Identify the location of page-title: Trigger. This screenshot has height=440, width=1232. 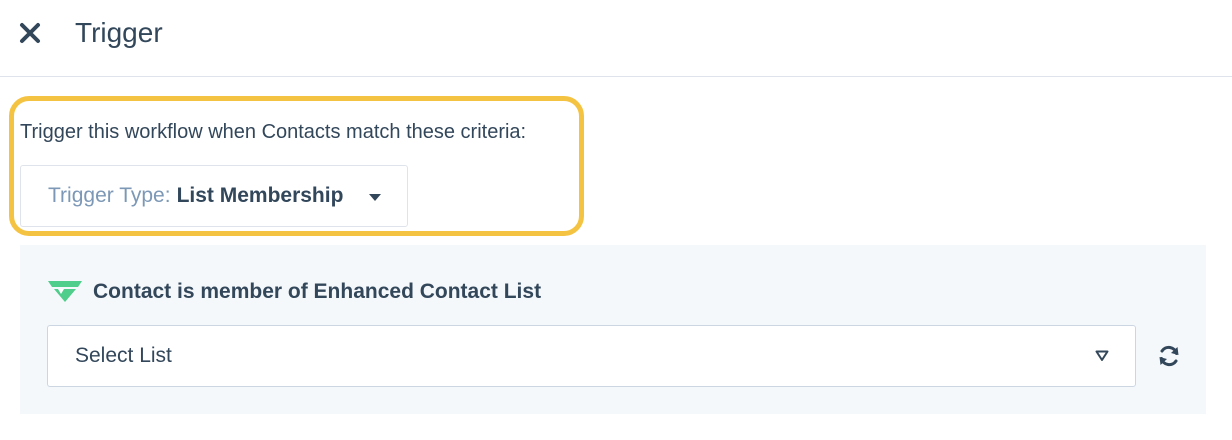
(119, 32).